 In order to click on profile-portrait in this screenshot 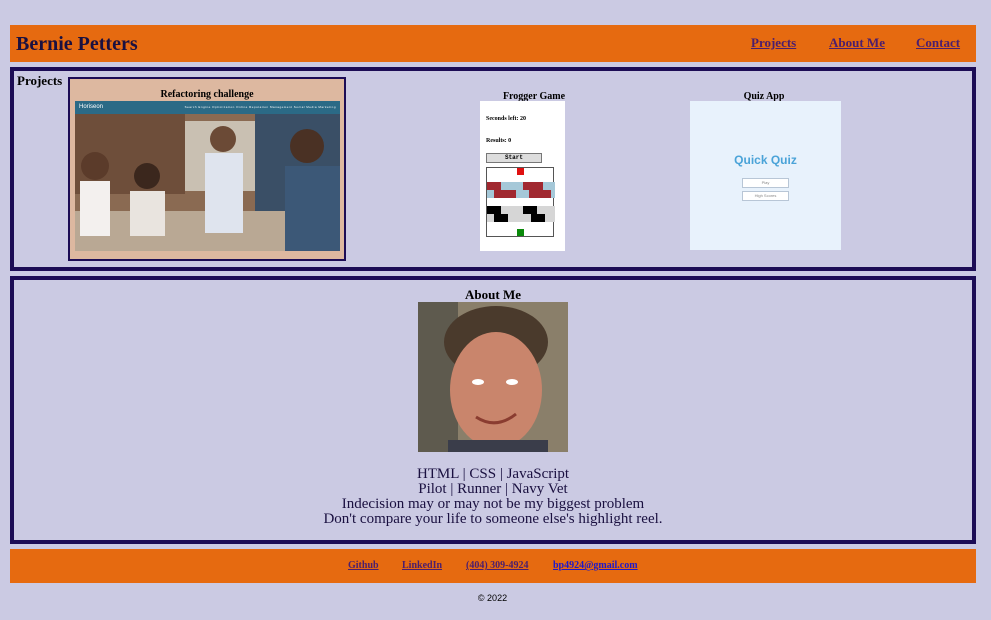, I will do `click(493, 377)`.